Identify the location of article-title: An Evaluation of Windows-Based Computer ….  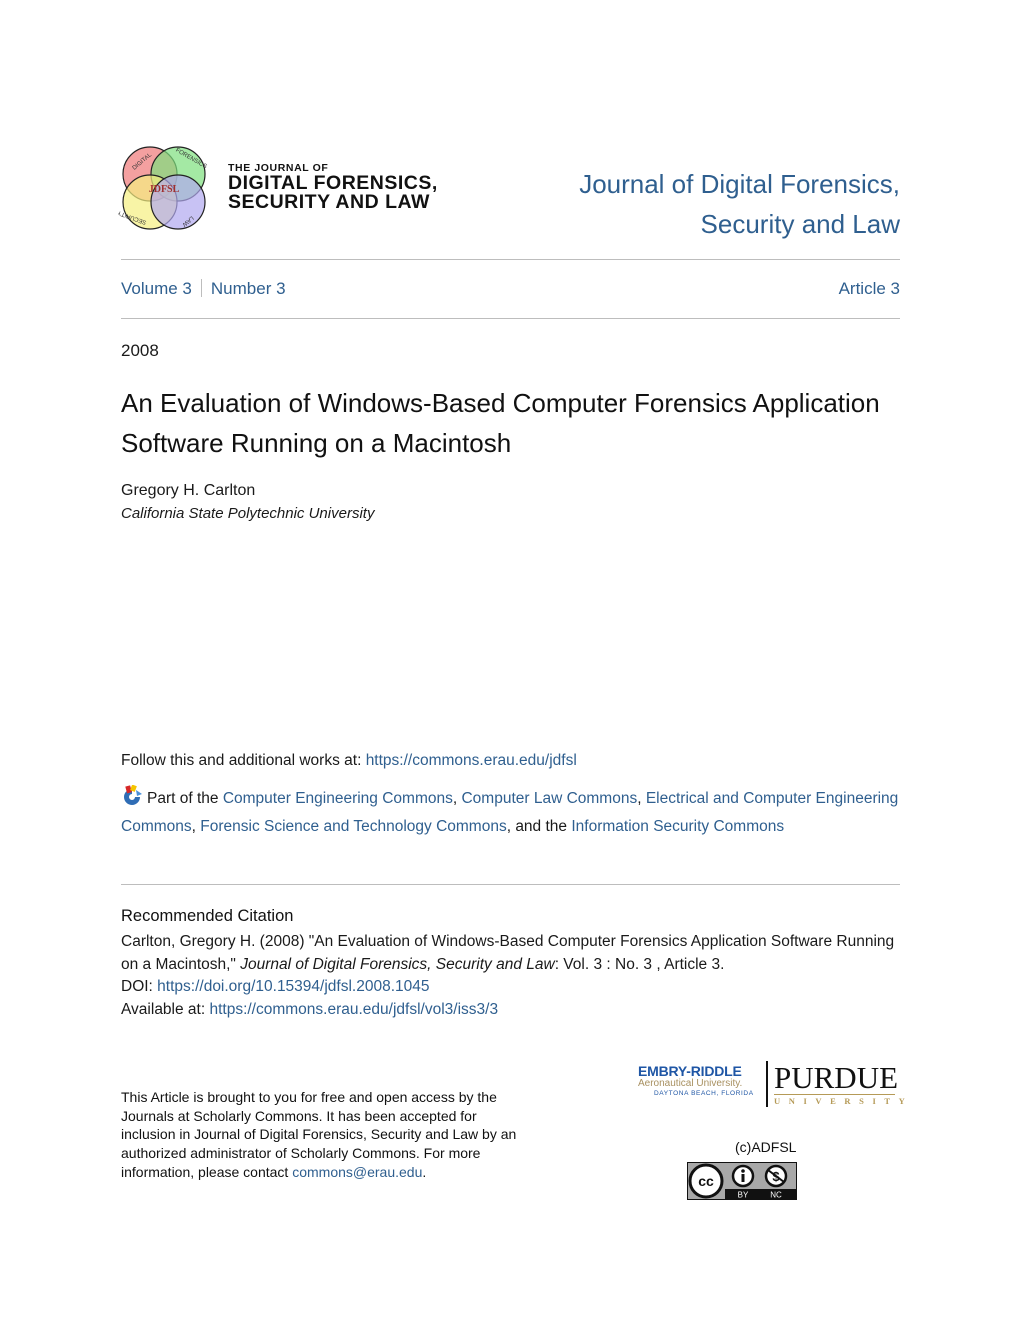
(500, 423).